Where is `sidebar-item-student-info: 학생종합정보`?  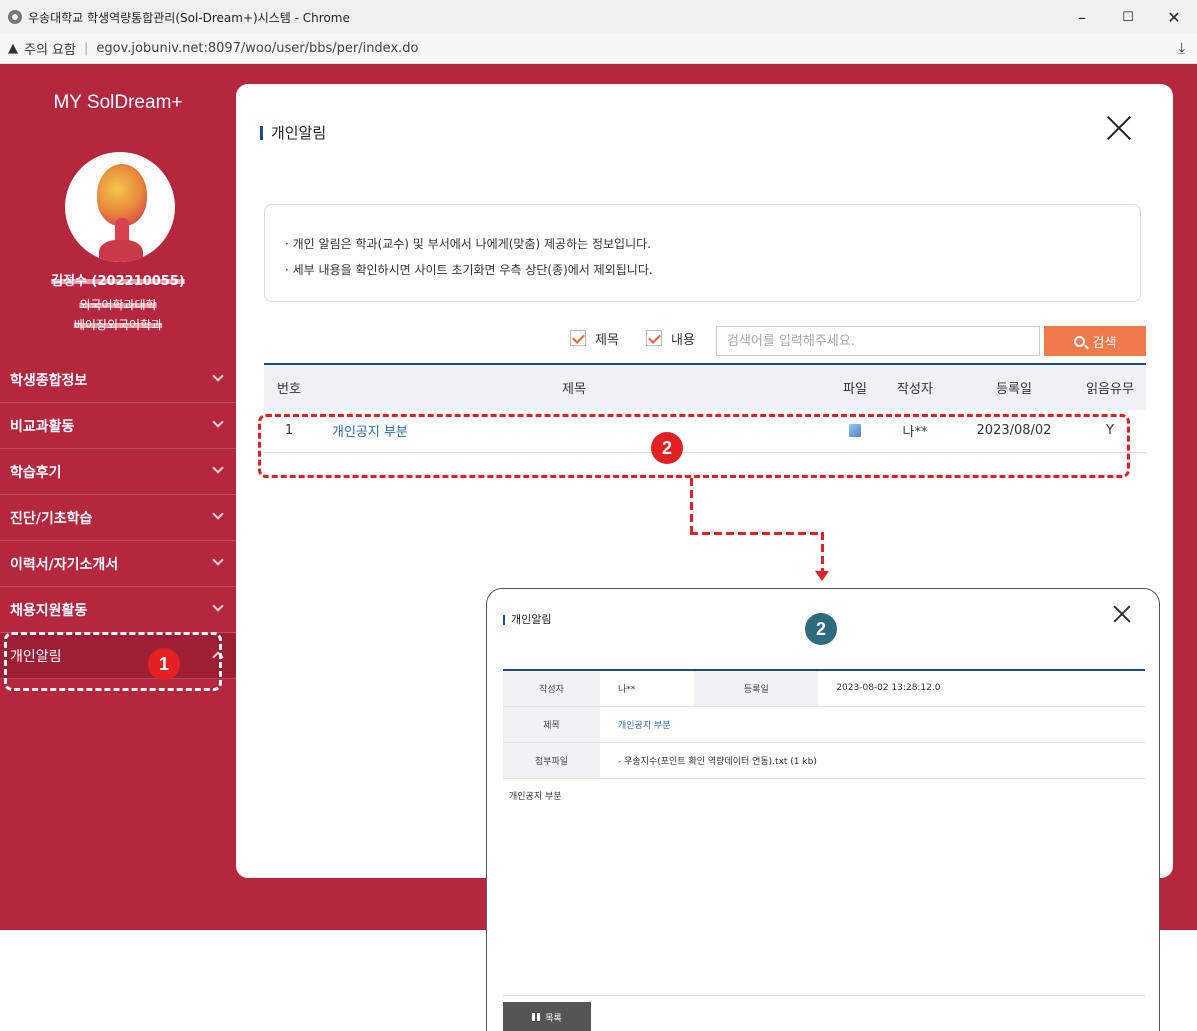
sidebar-item-student-info: 학생종합정보 is located at coordinates (118, 380).